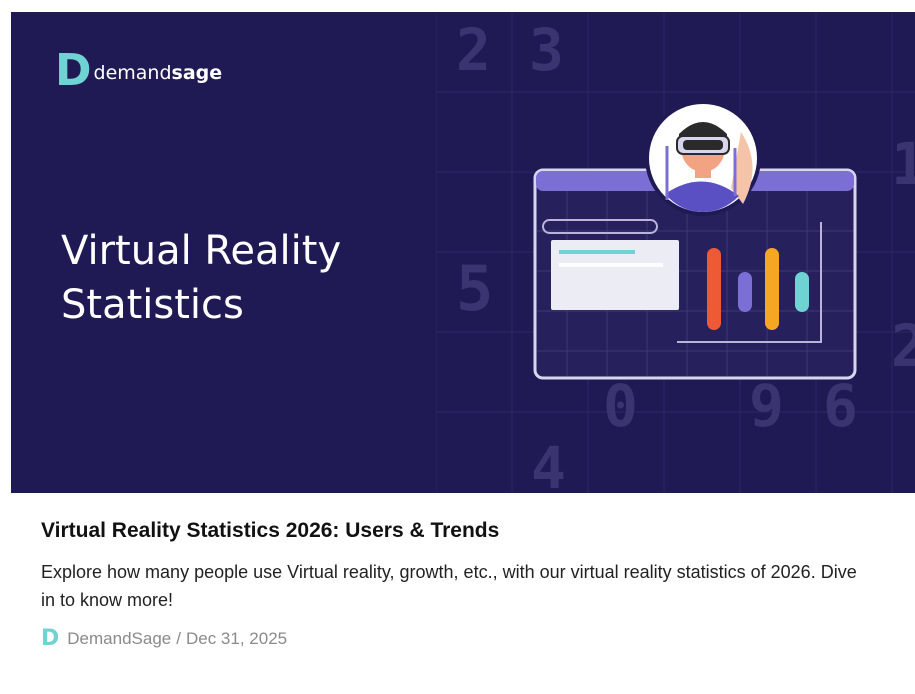 The image size is (915, 694). What do you see at coordinates (201, 251) in the screenshot?
I see `hero-title-line-1: Virtual Reality` at bounding box center [201, 251].